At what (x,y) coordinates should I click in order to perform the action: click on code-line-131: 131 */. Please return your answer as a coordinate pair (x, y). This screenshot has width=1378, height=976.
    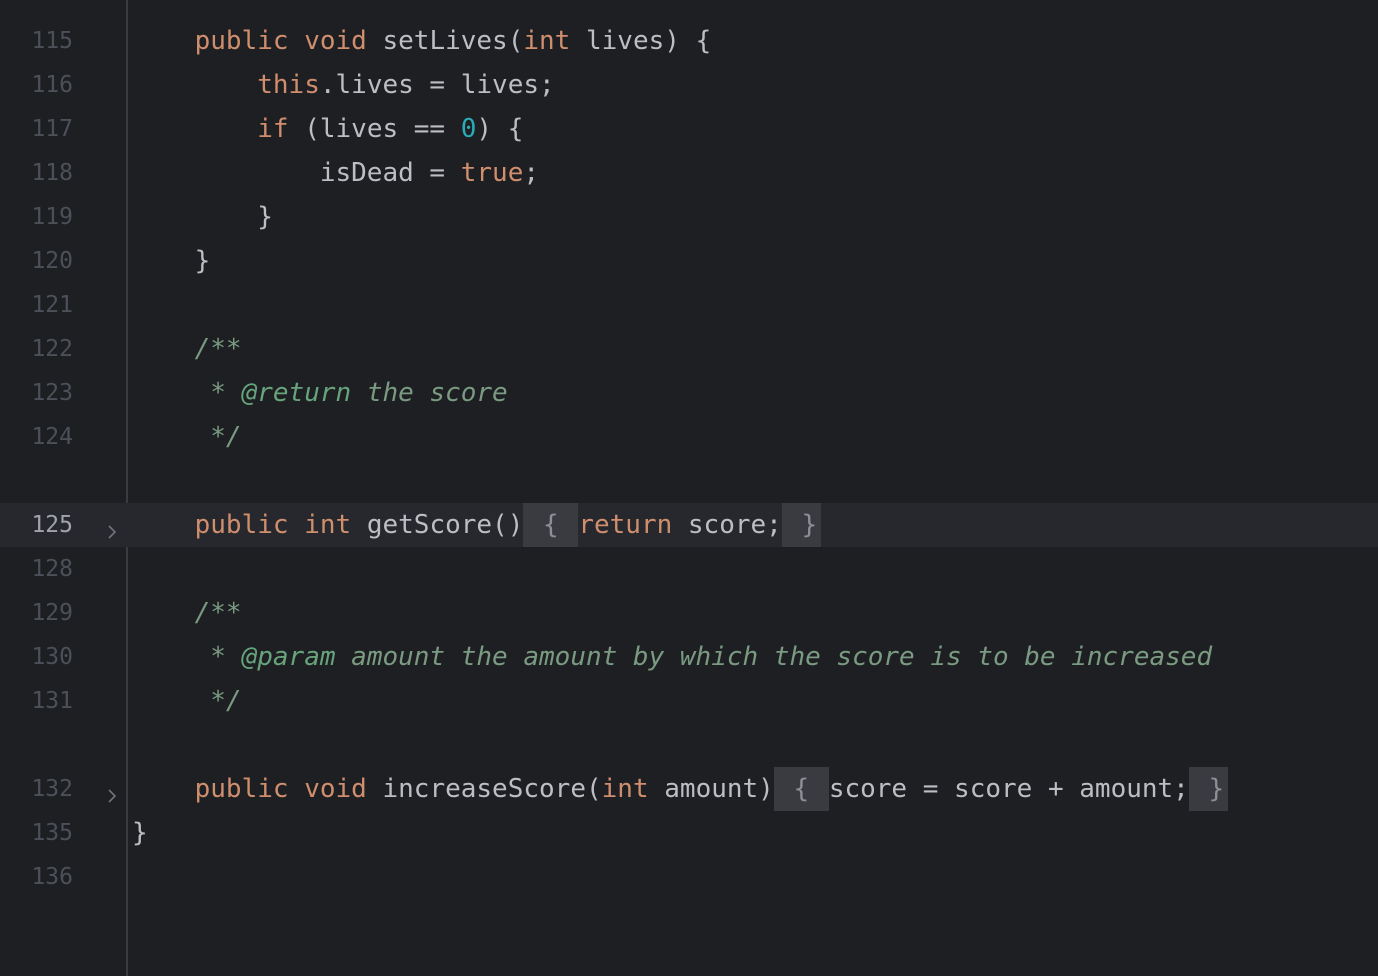
    Looking at the image, I should click on (689, 701).